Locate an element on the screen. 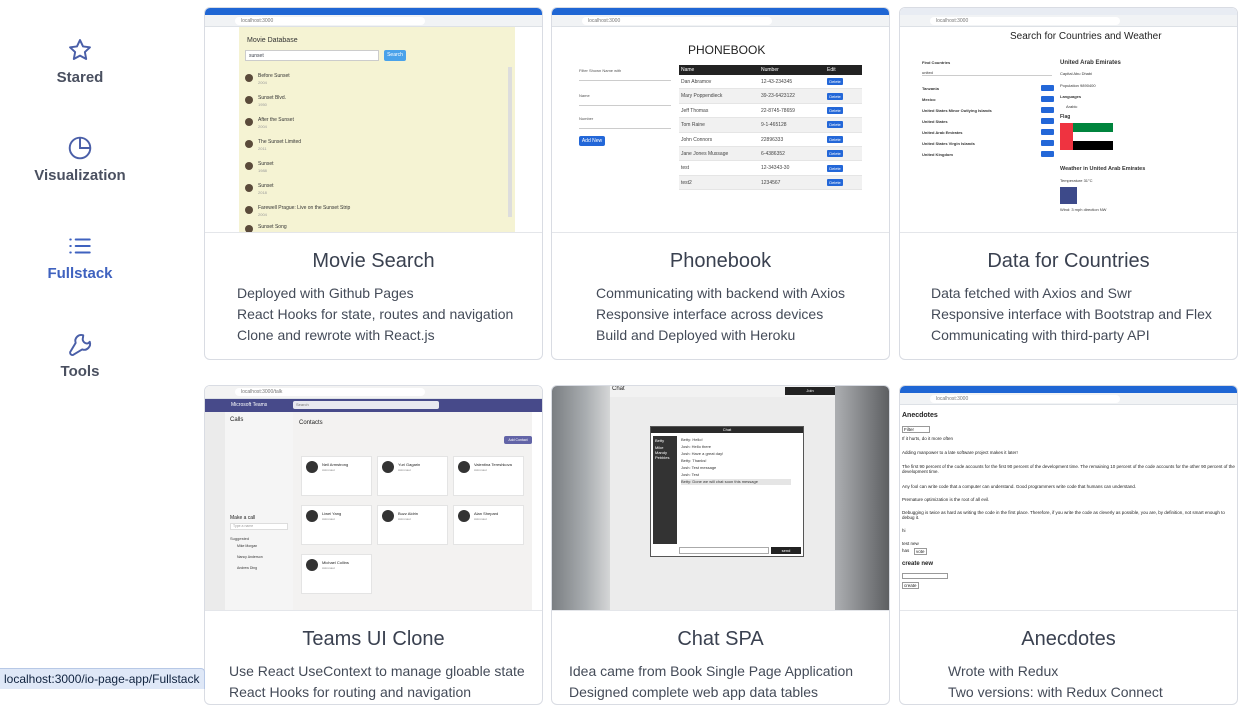  sidebar: Stared Visualization Fullstack Tools is located at coordinates (80, 344).